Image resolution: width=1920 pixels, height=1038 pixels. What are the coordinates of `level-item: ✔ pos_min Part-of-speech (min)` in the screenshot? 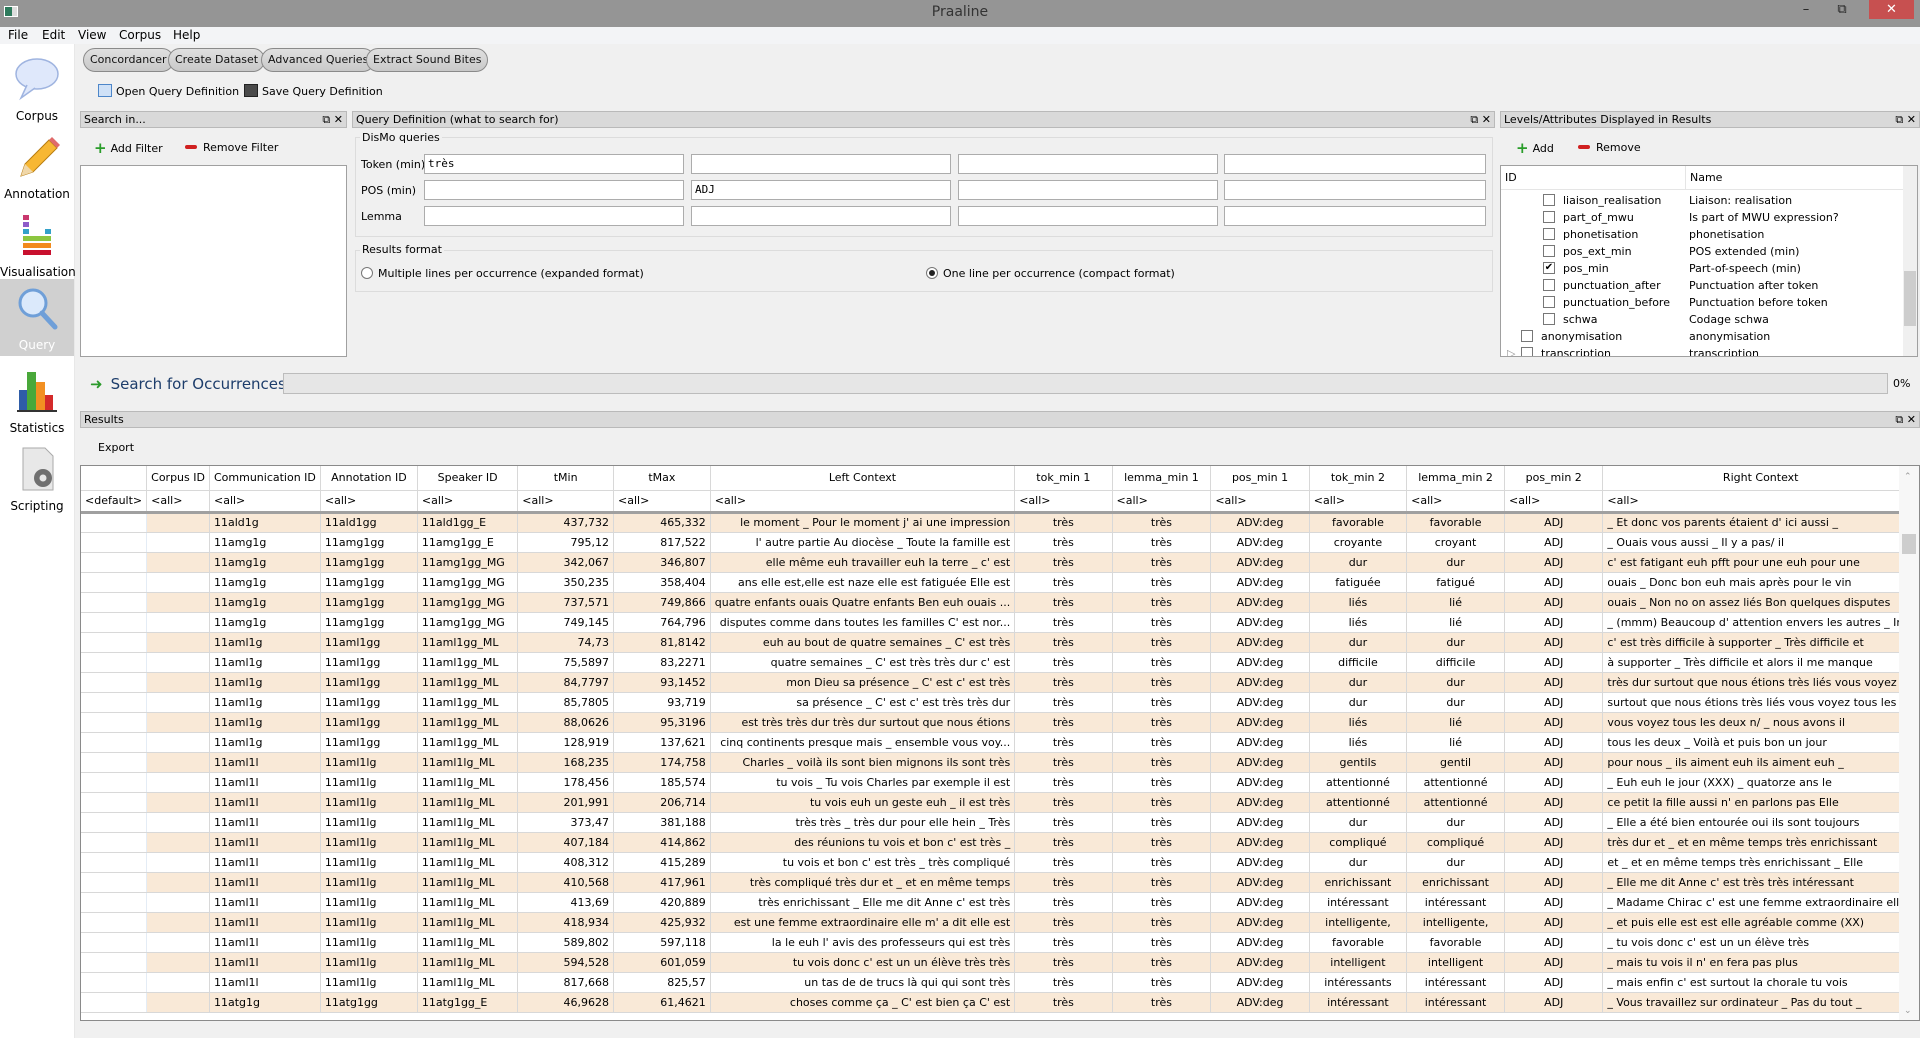 It's located at (1703, 268).